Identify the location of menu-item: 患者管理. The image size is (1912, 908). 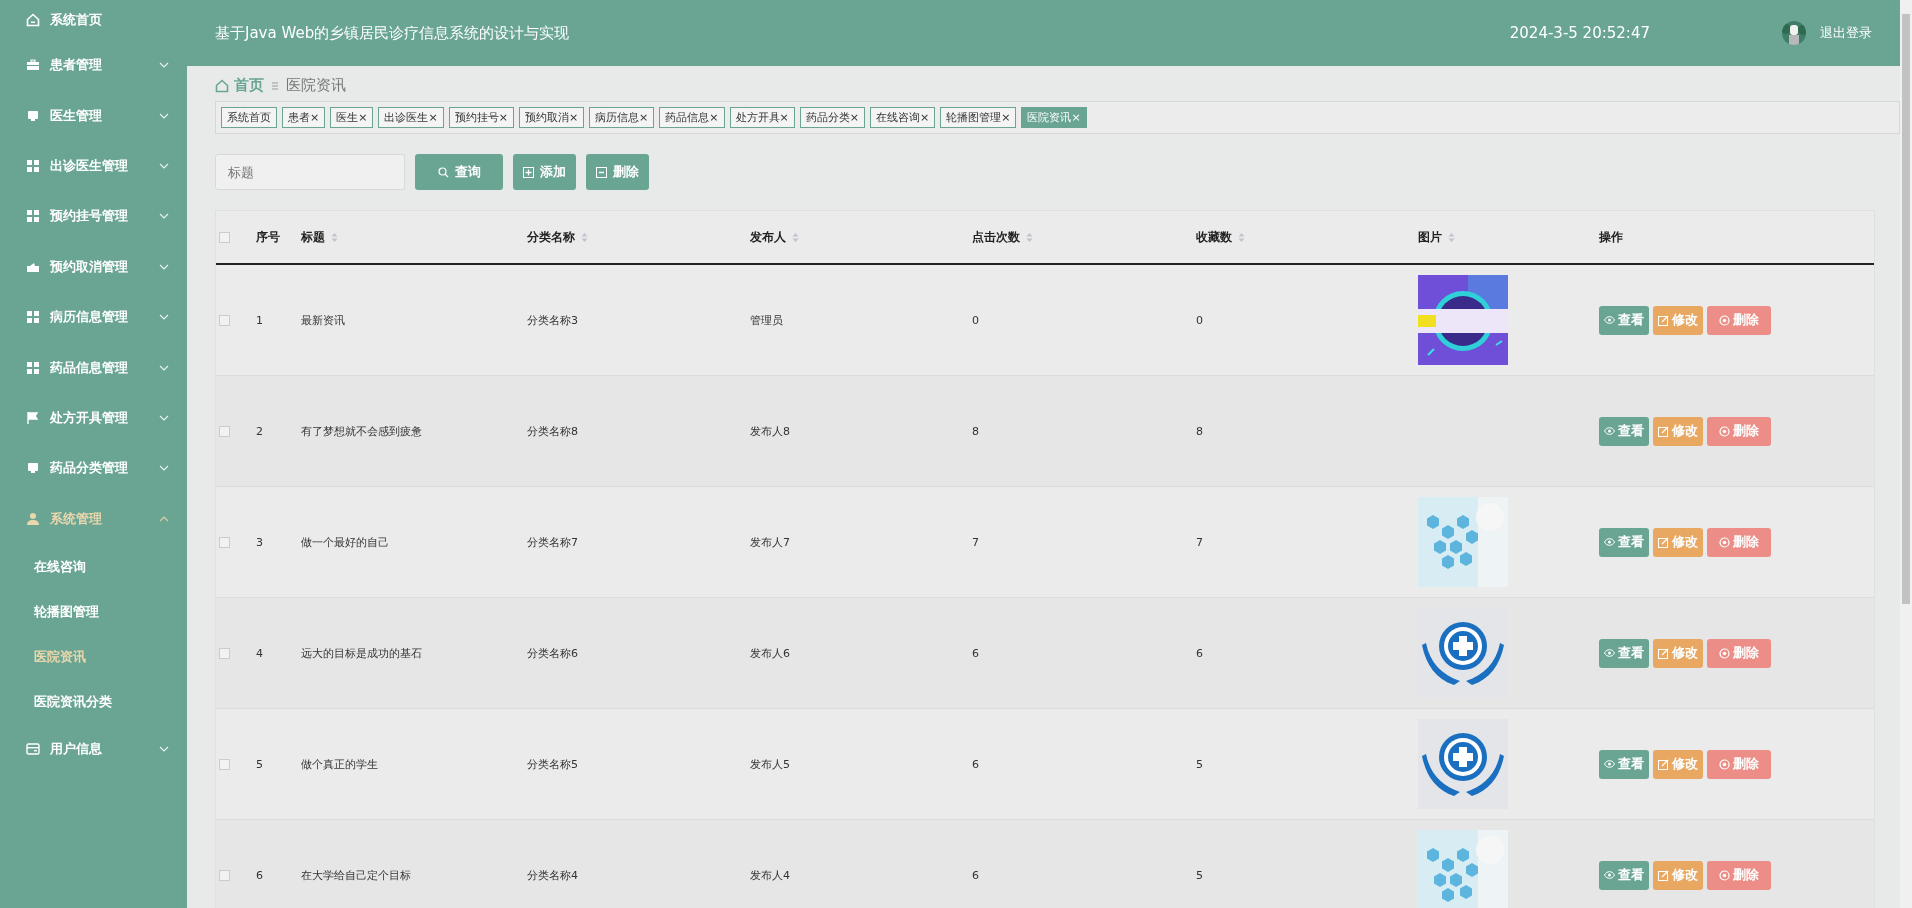
(93, 65).